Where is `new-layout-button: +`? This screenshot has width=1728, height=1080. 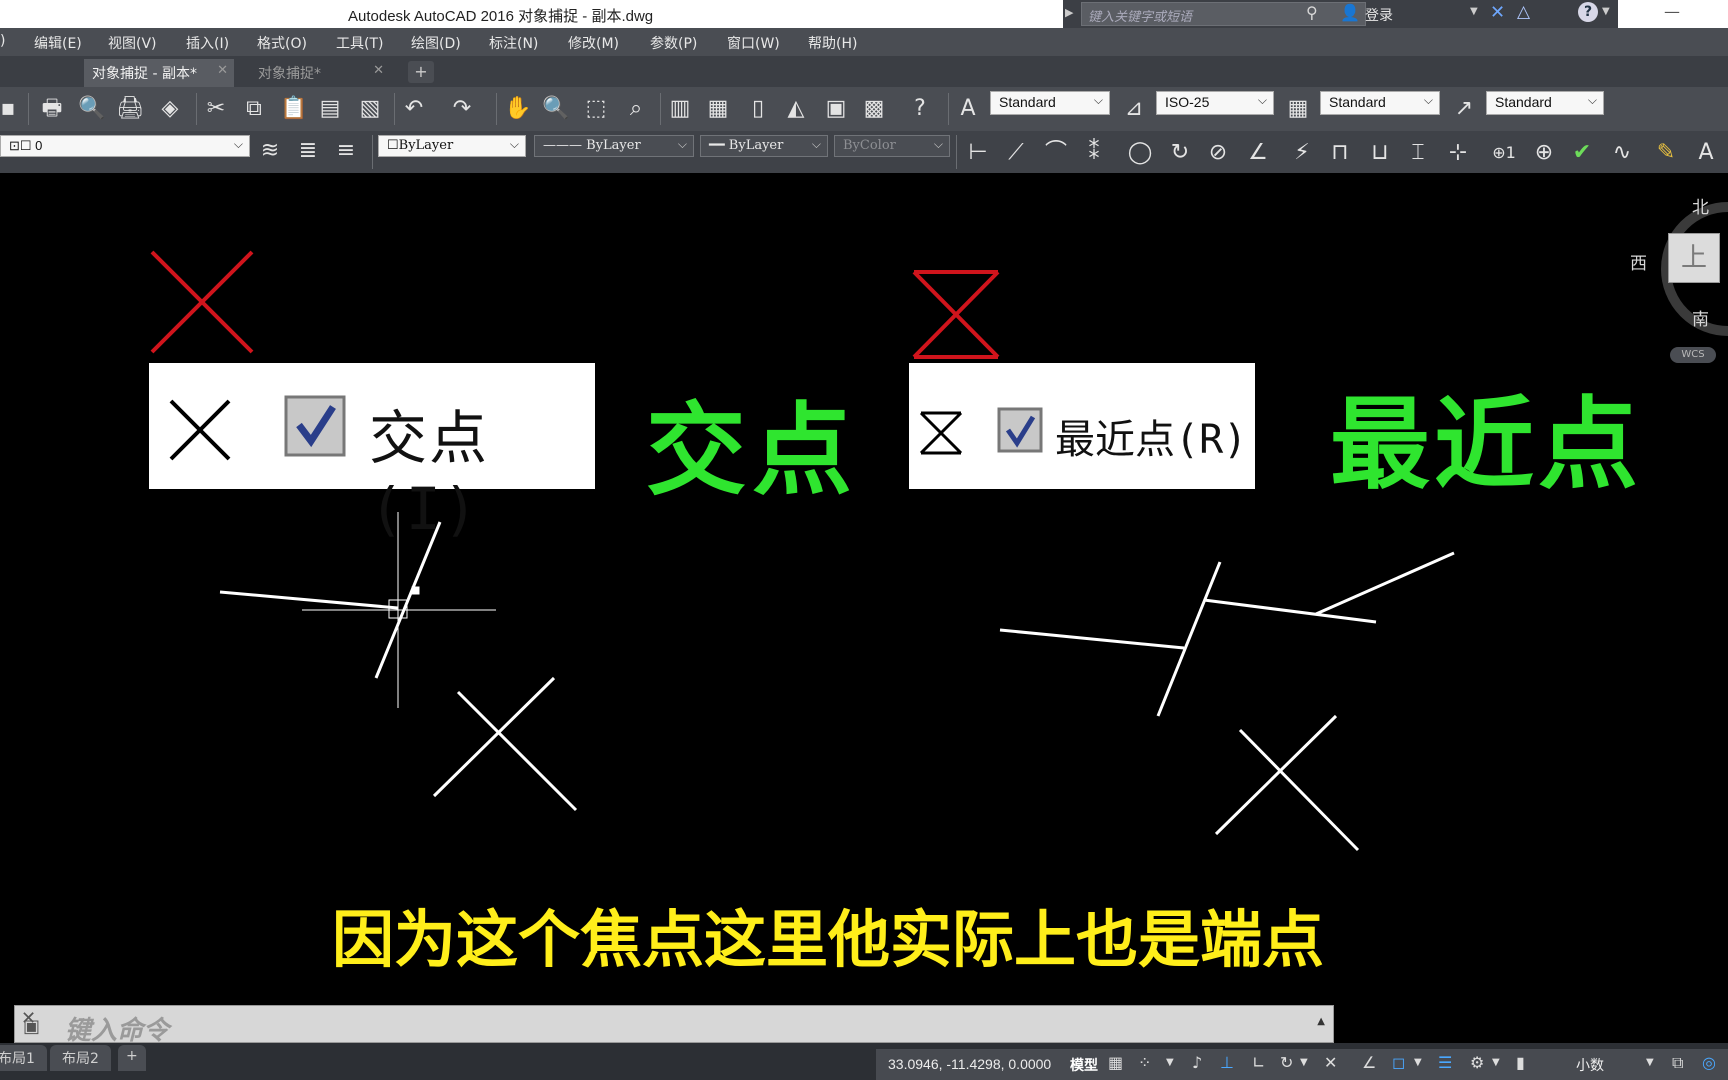 new-layout-button: + is located at coordinates (132, 1058).